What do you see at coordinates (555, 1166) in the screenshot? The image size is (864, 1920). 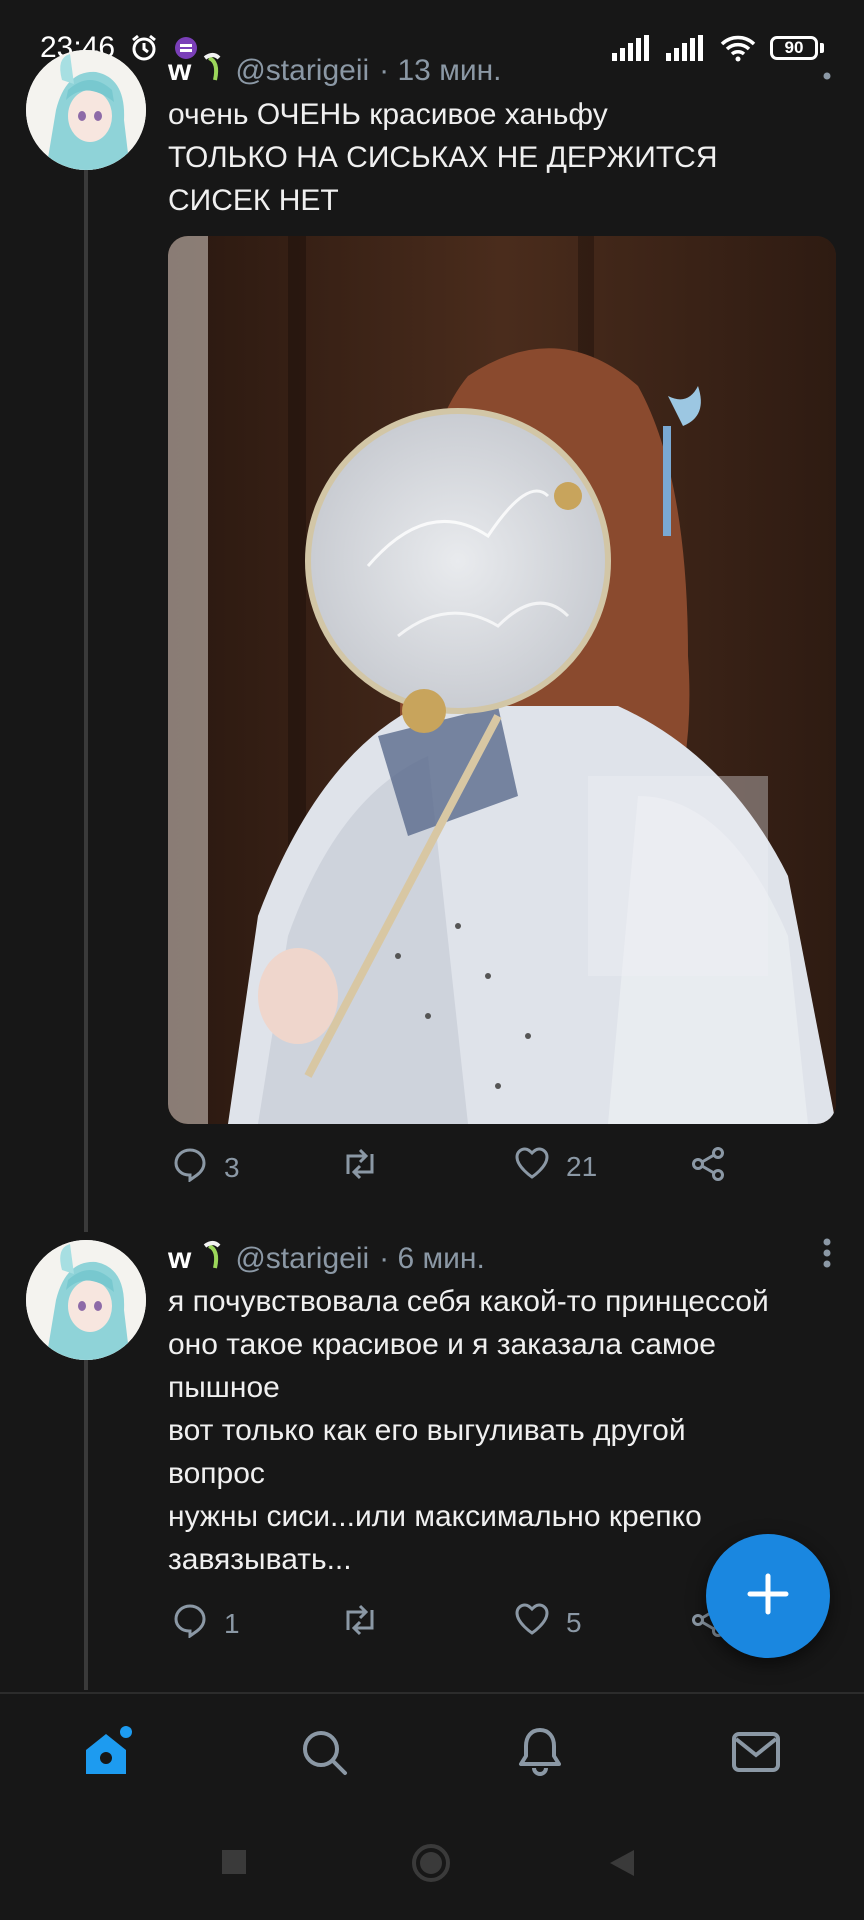 I see `like-button: 21` at bounding box center [555, 1166].